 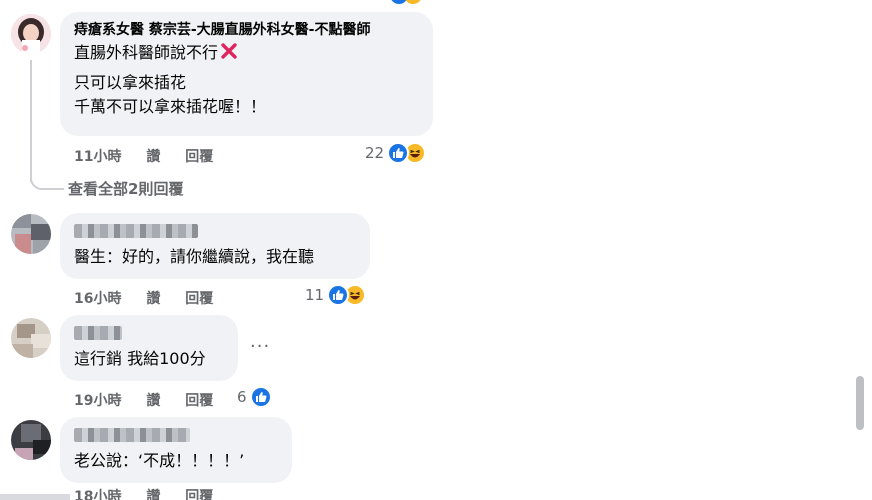 I want to click on cross-mark-icon, so click(x=229, y=51).